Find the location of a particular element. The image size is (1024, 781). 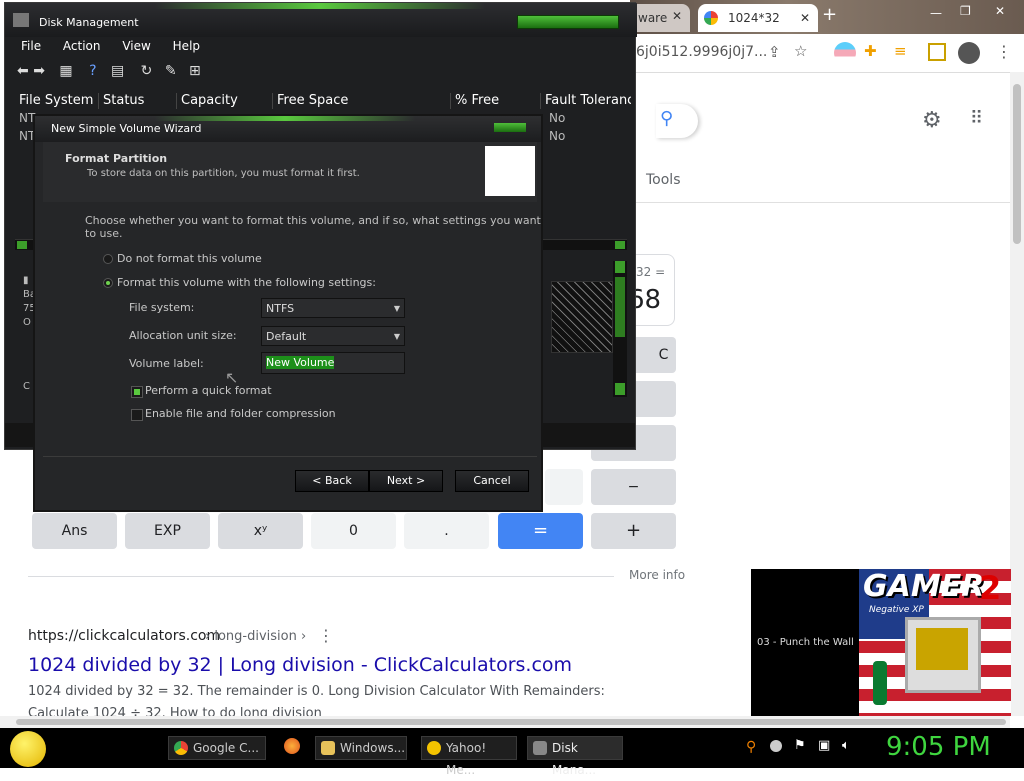

calc-button is located at coordinates (564, 487).